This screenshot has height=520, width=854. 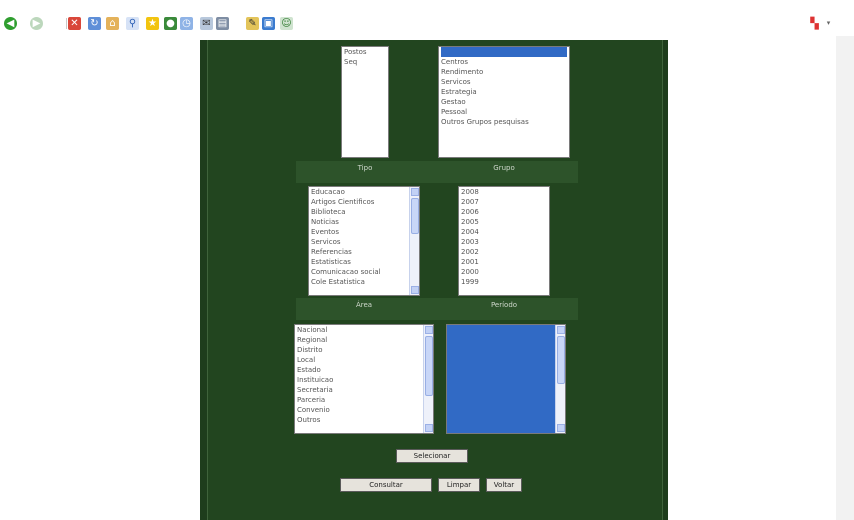 I want to click on list-item: Outros, so click(x=359, y=420).